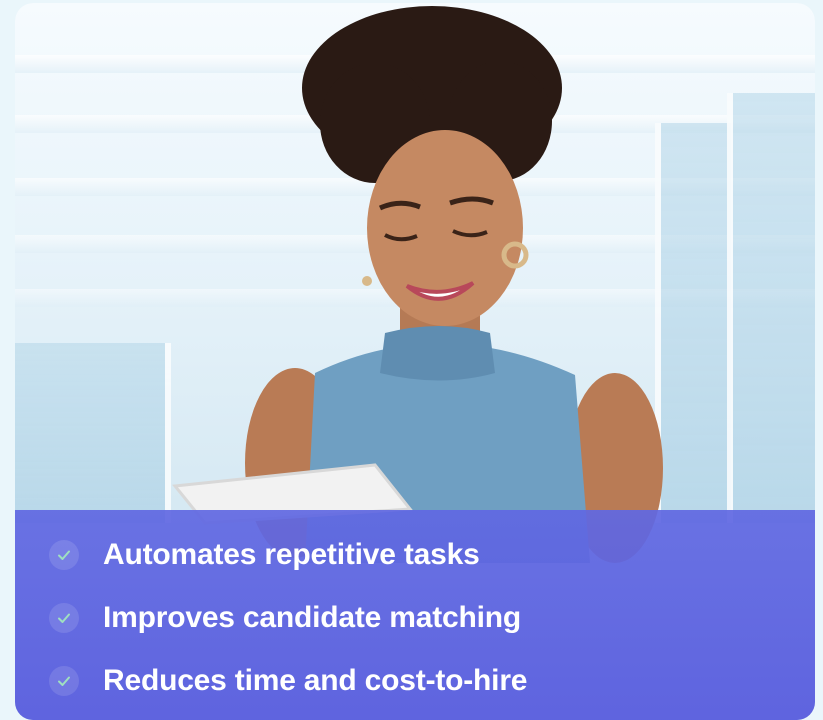  Describe the element at coordinates (312, 617) in the screenshot. I see `benefit-label: Improves candidate matching` at that location.